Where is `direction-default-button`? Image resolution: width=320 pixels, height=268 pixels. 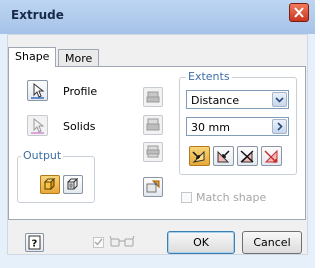
direction-default-button is located at coordinates (199, 156).